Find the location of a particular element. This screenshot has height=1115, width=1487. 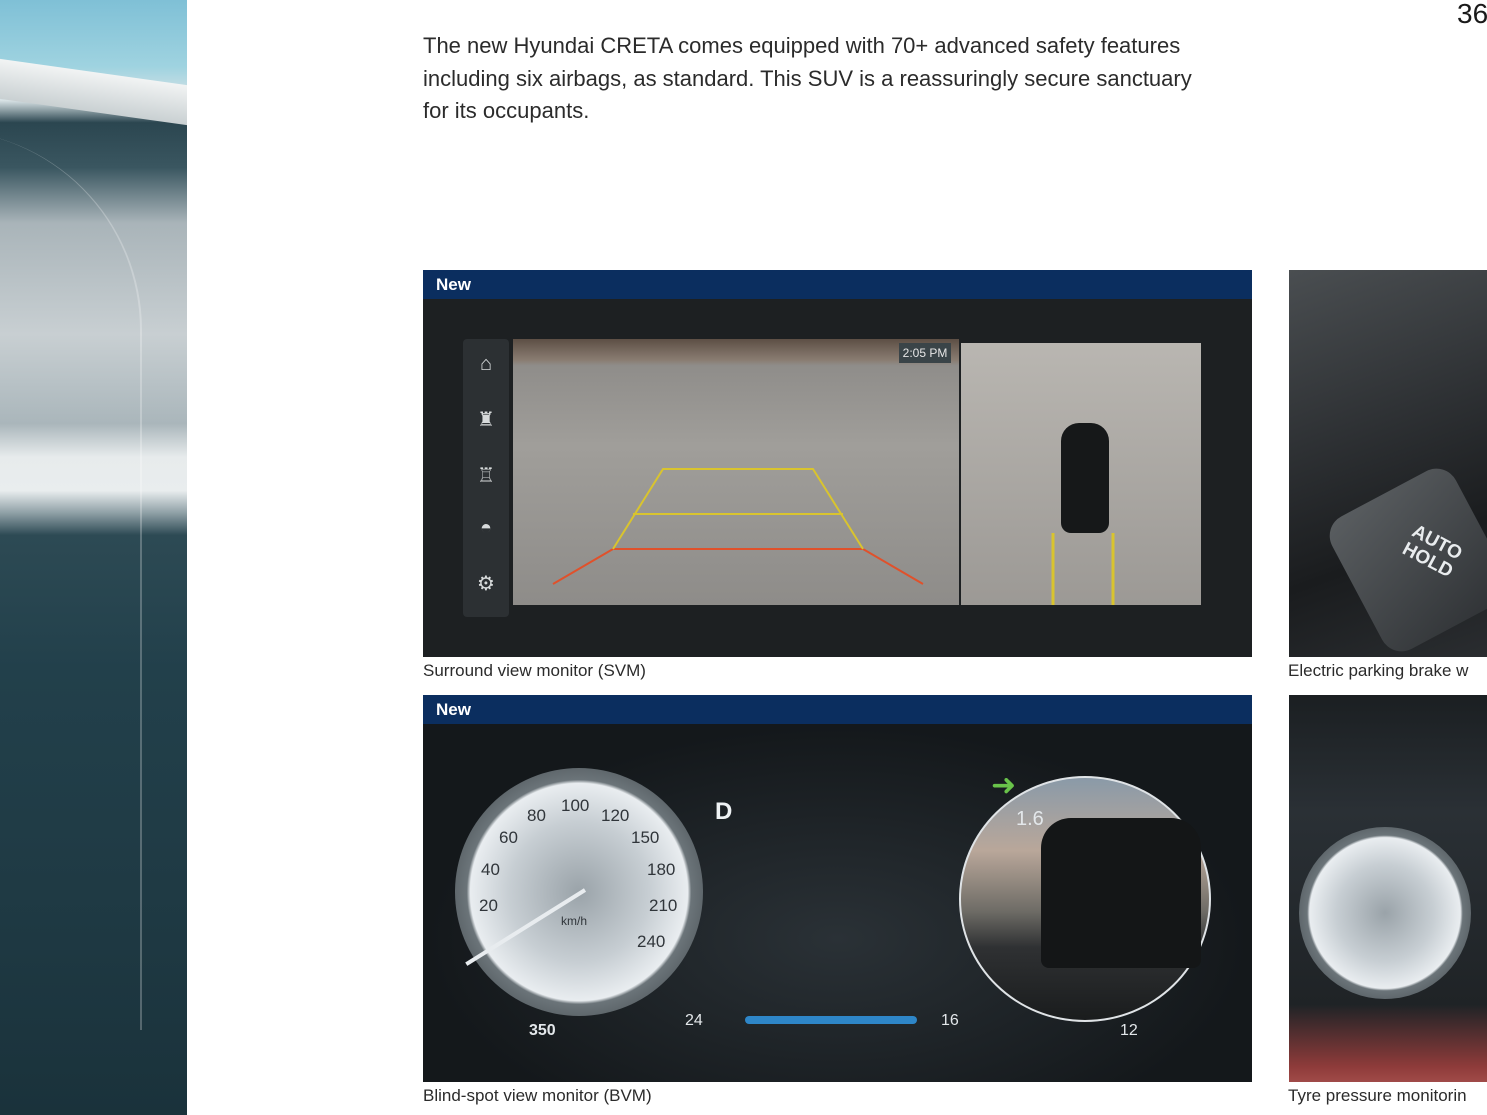

blind-spot-camera-view: 1.6 is located at coordinates (1085, 899).